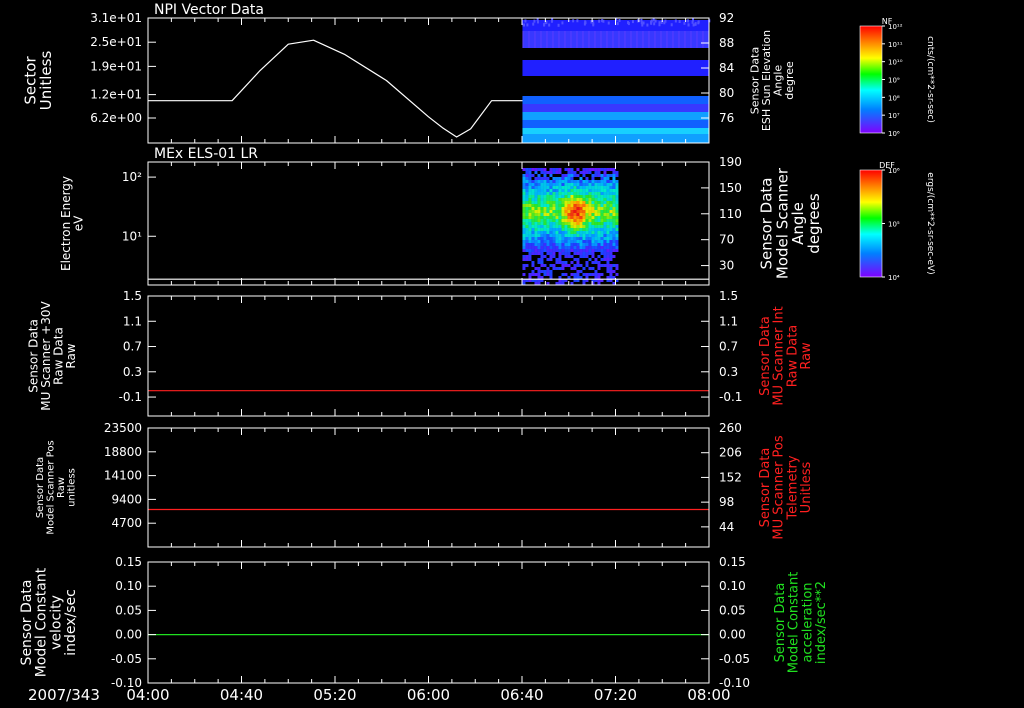 This screenshot has width=1024, height=708. I want to click on right-y-axis-label-line: index/sec**2, so click(821, 622).